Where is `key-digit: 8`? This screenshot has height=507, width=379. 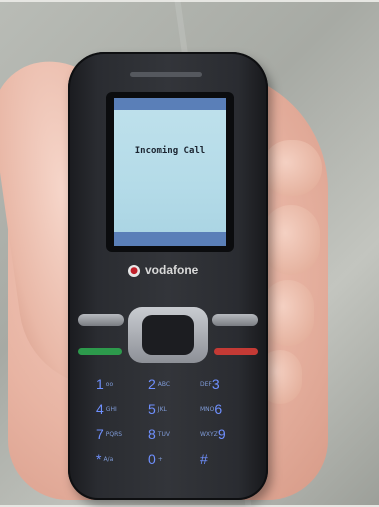
key-digit: 8 is located at coordinates (152, 434).